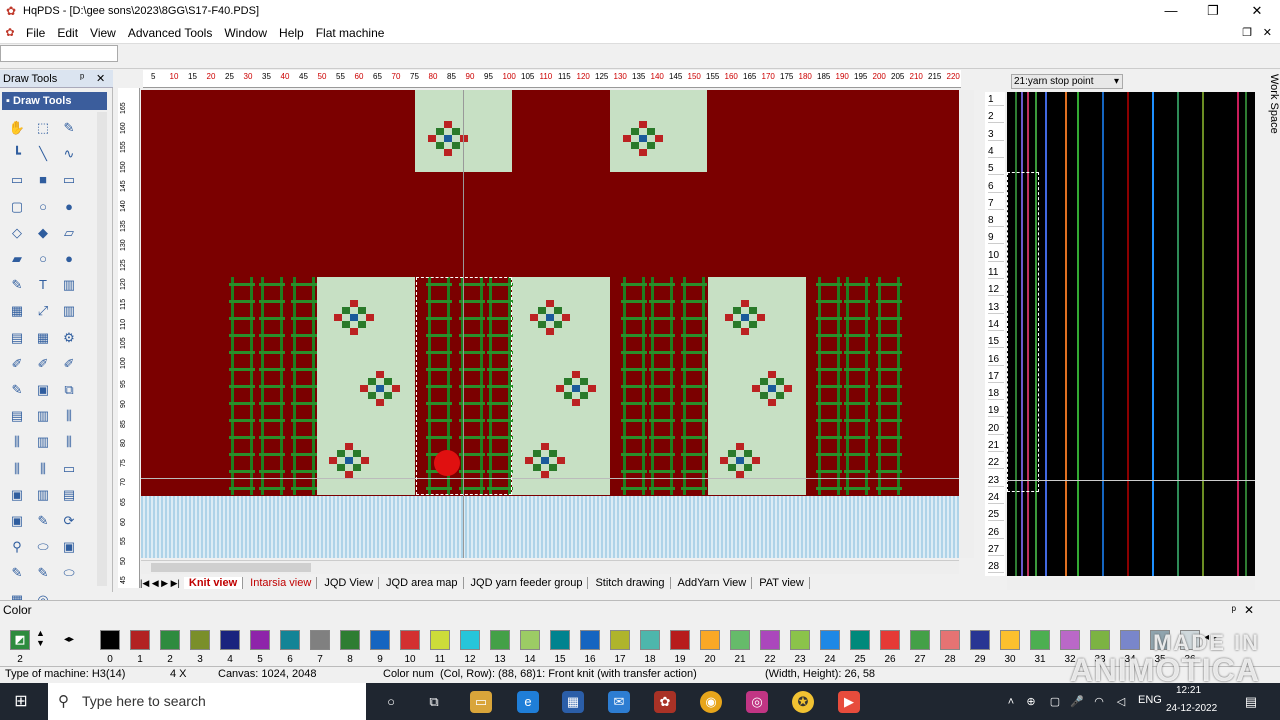 The image size is (1280, 720). Describe the element at coordinates (59, 53) in the screenshot. I see `toolbar-combo` at that location.